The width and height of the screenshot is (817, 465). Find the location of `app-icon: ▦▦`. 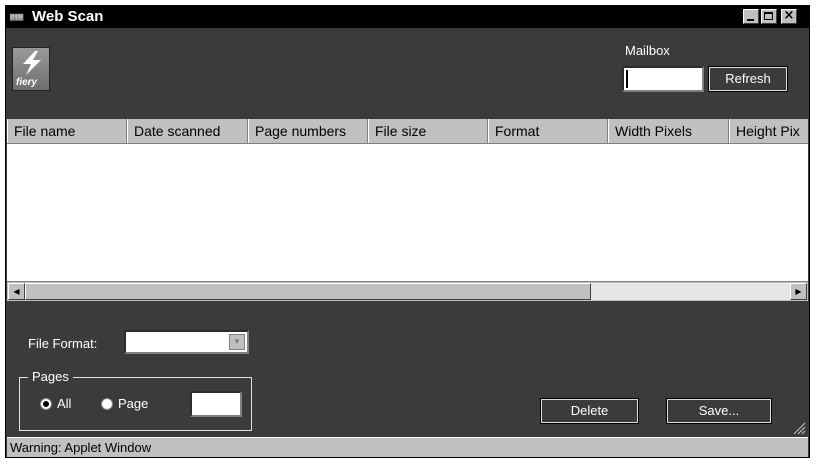

app-icon: ▦▦ is located at coordinates (17, 16).